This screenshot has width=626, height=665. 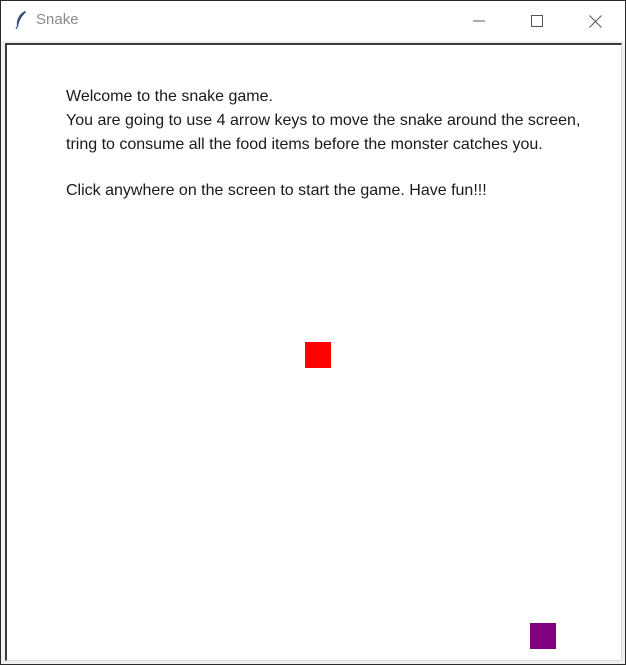 What do you see at coordinates (57, 19) in the screenshot?
I see `window-title: Snake` at bounding box center [57, 19].